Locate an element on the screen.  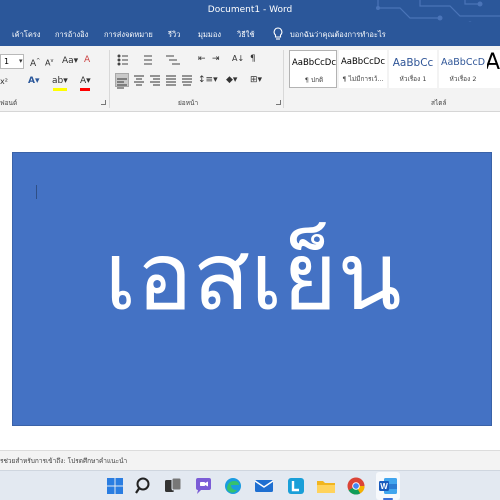
align-right-icon is located at coordinates (155, 80).